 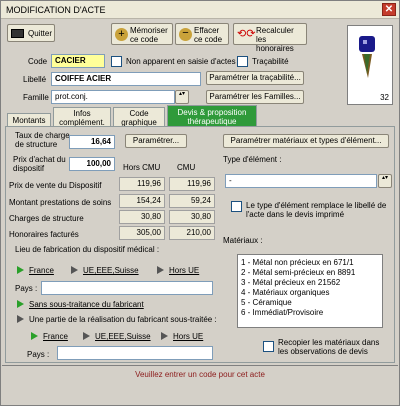 I want to click on sans-sous-option: Sans sous-traitance du fabricant, so click(x=86, y=304).